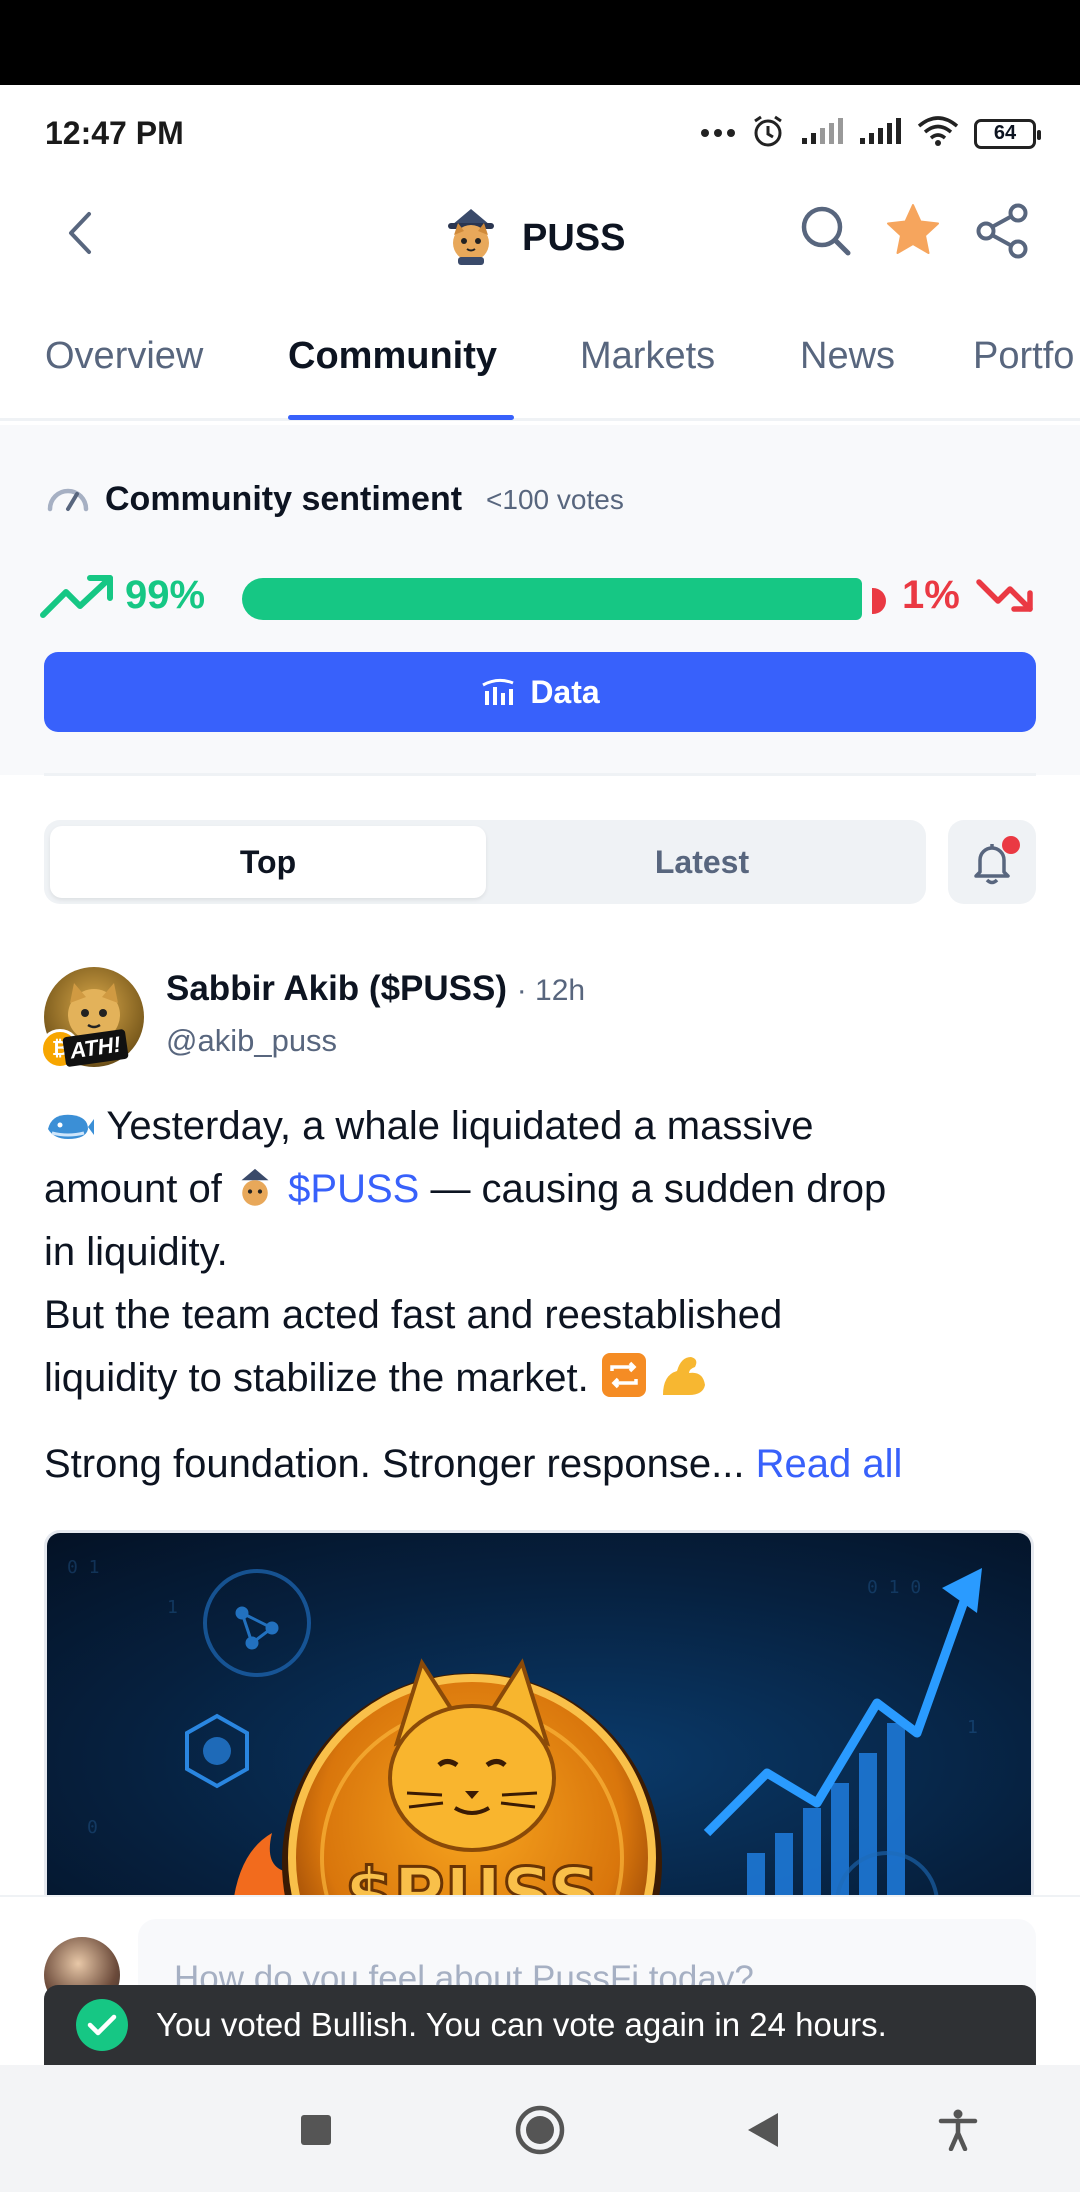 This screenshot has width=1080, height=2192. I want to click on puss-logo-icon, so click(471, 238).